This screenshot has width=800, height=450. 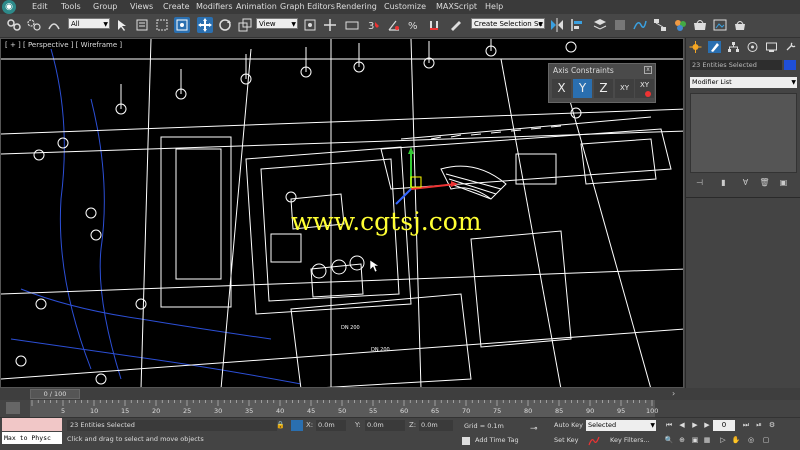 I want to click on curve-editor-icon, so click(x=640, y=25).